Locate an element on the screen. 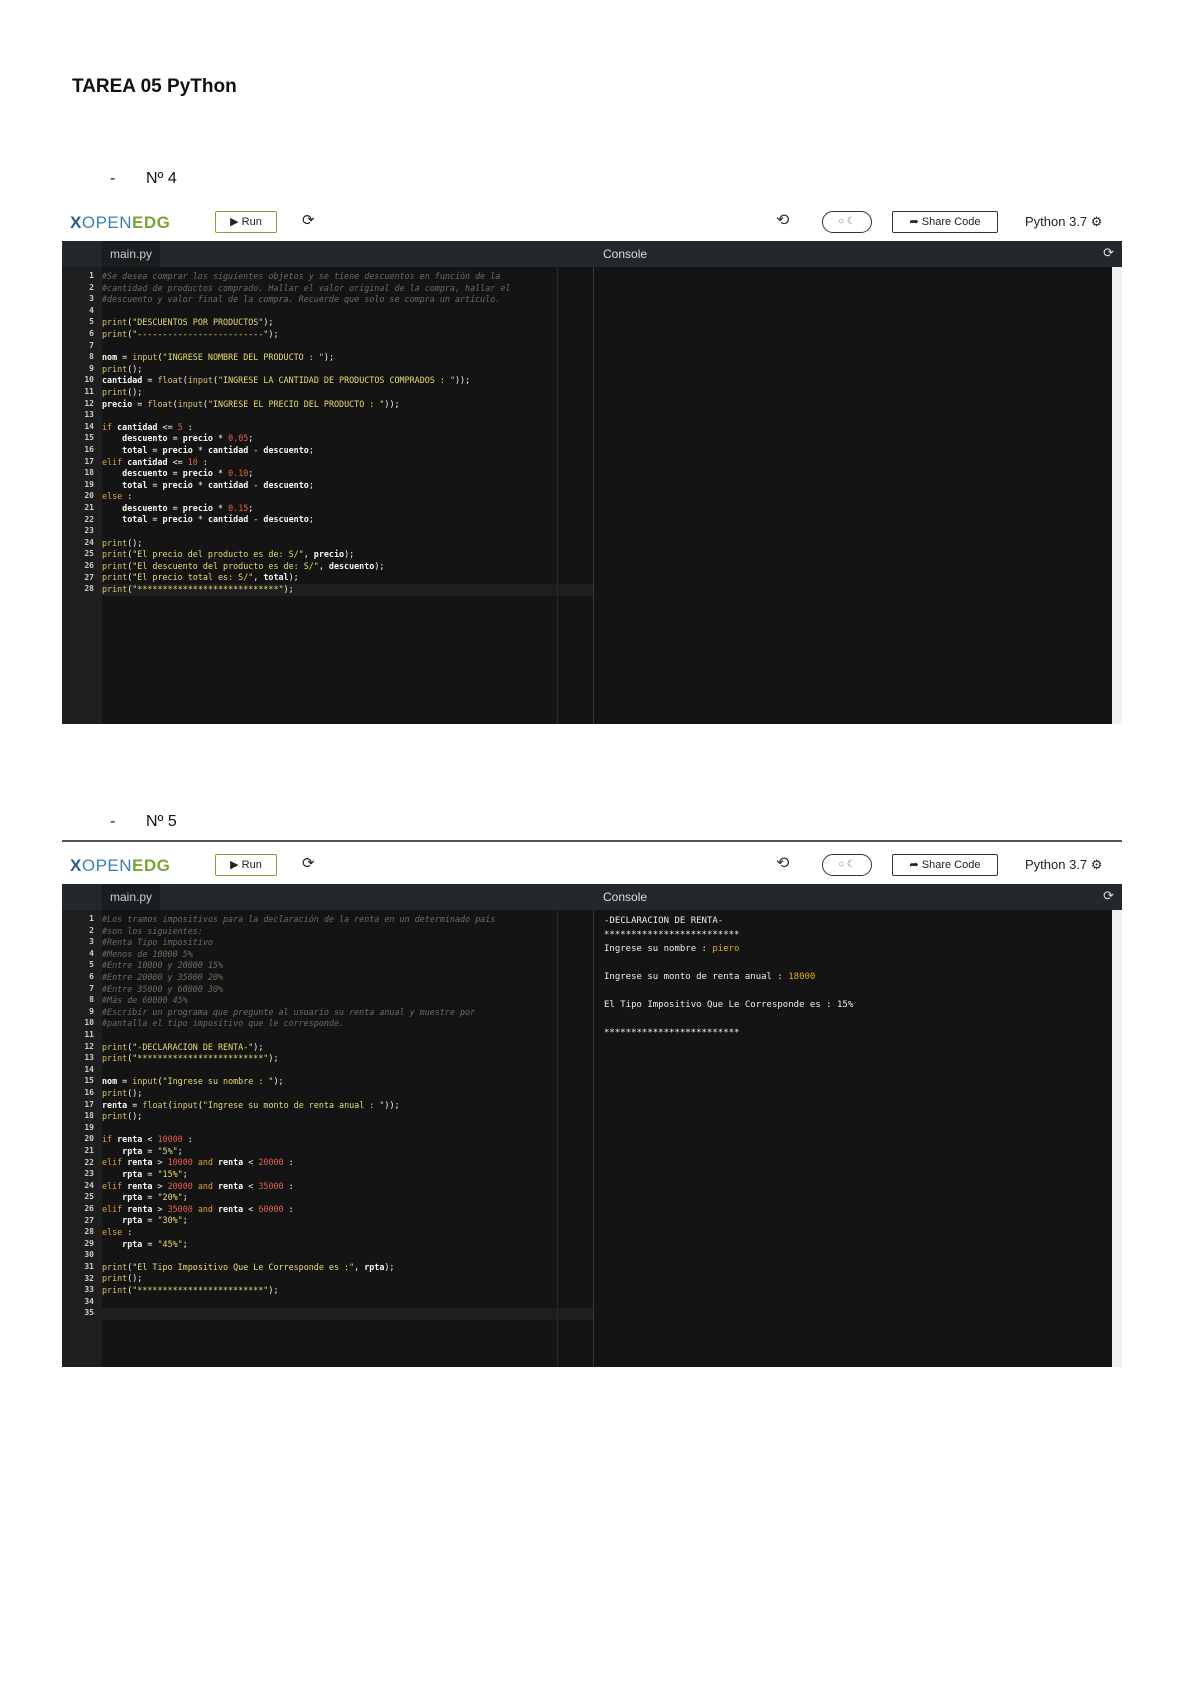 The width and height of the screenshot is (1200, 1696). console-output is located at coordinates (853, 495).